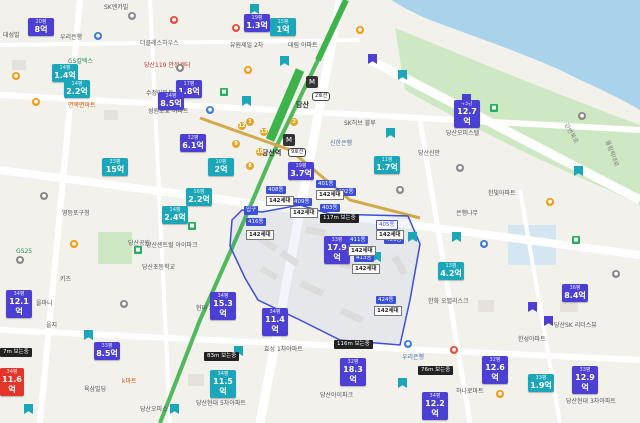 This screenshot has height=423, width=640. Describe the element at coordinates (276, 190) in the screenshot. I see `dong-label: 408동` at that location.